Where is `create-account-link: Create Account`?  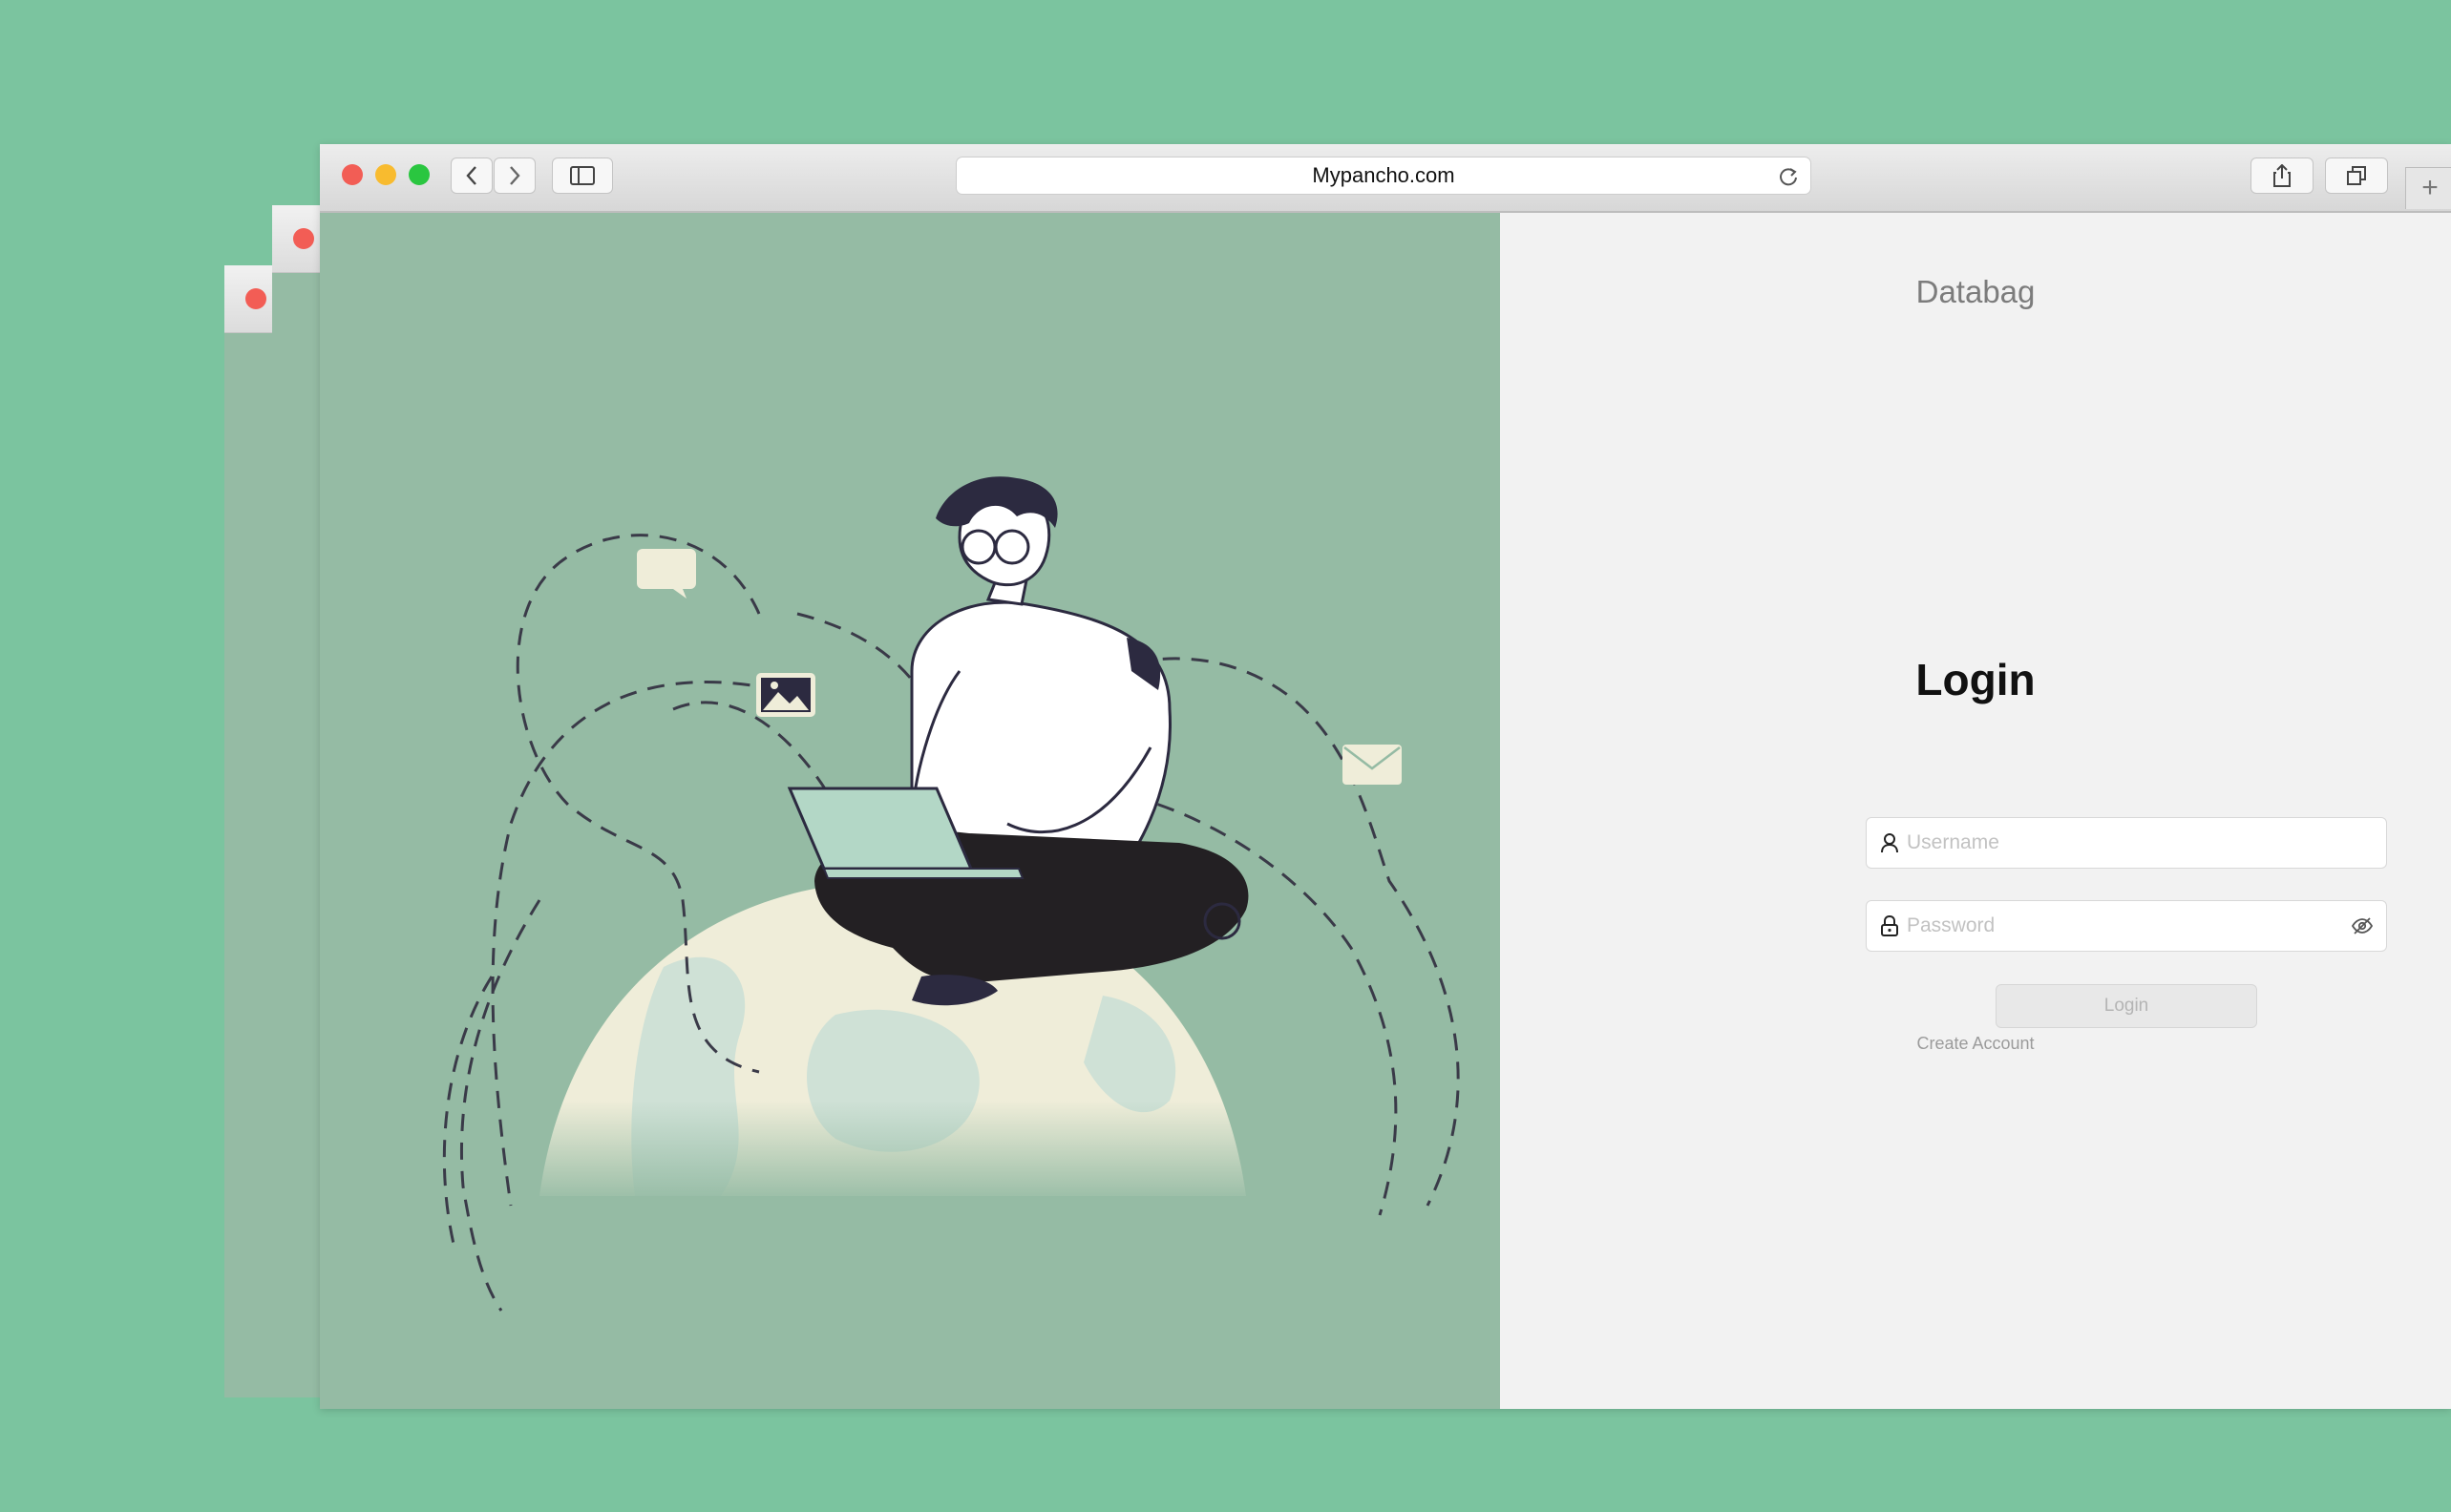 create-account-link: Create Account is located at coordinates (1976, 1044).